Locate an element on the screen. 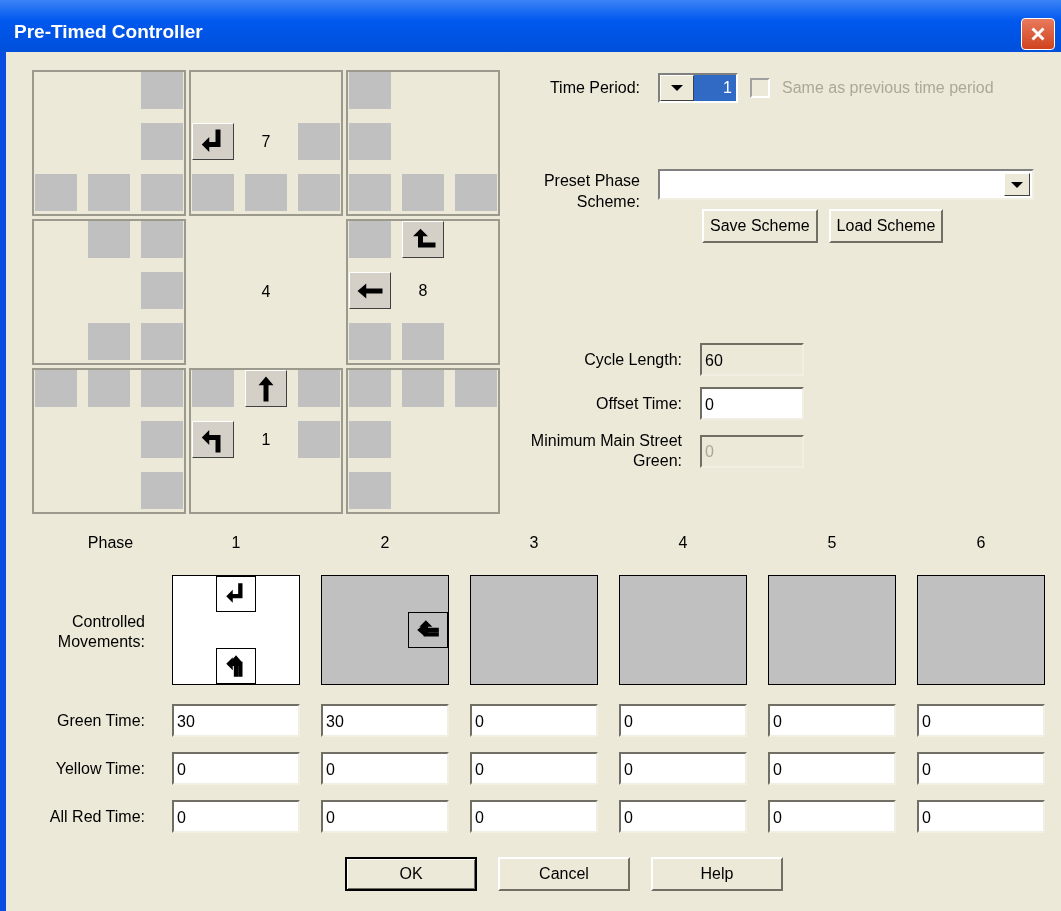  scheme-button: Load Scheme is located at coordinates (886, 226).